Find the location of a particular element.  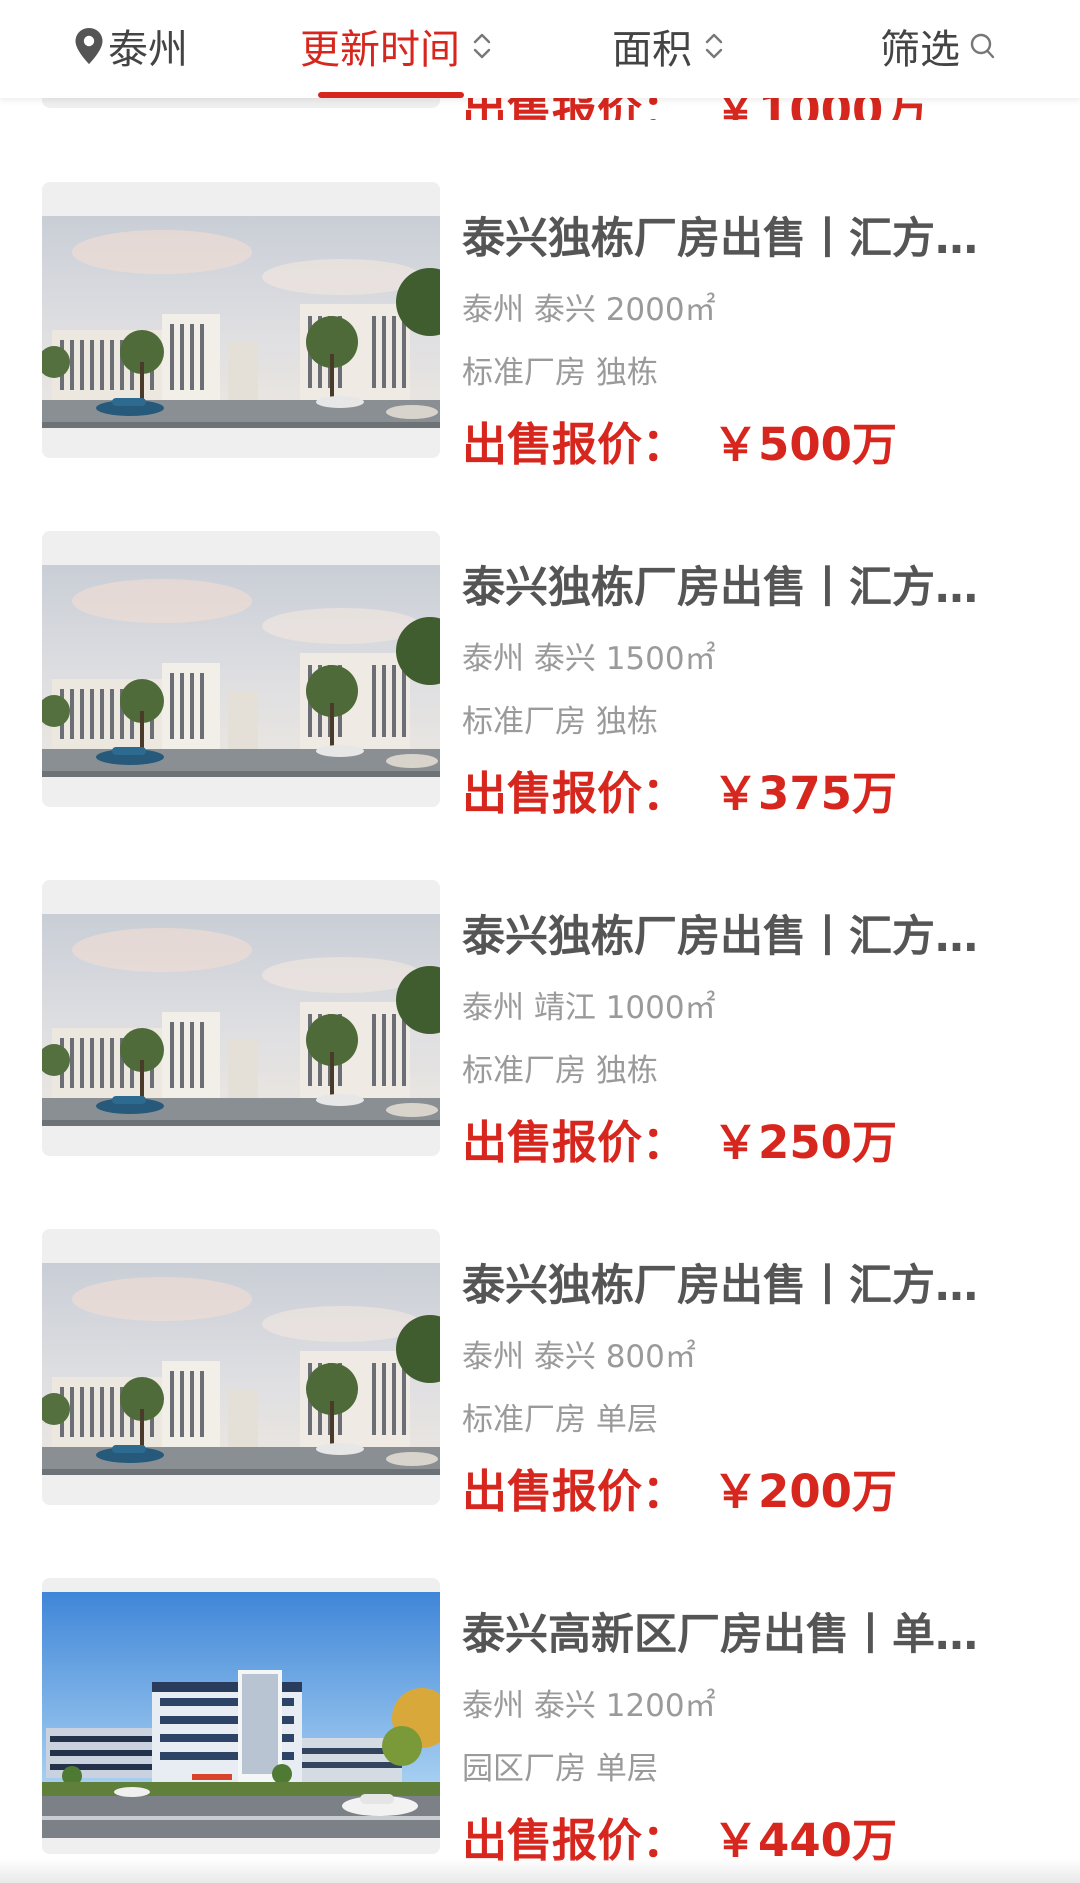

filter-button: 筛选 is located at coordinates (939, 46).